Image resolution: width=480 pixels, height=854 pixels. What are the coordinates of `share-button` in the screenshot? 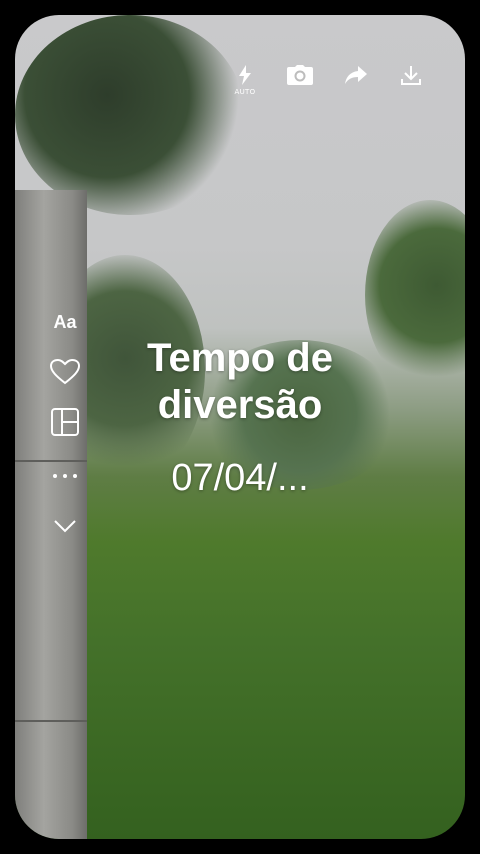 It's located at (356, 75).